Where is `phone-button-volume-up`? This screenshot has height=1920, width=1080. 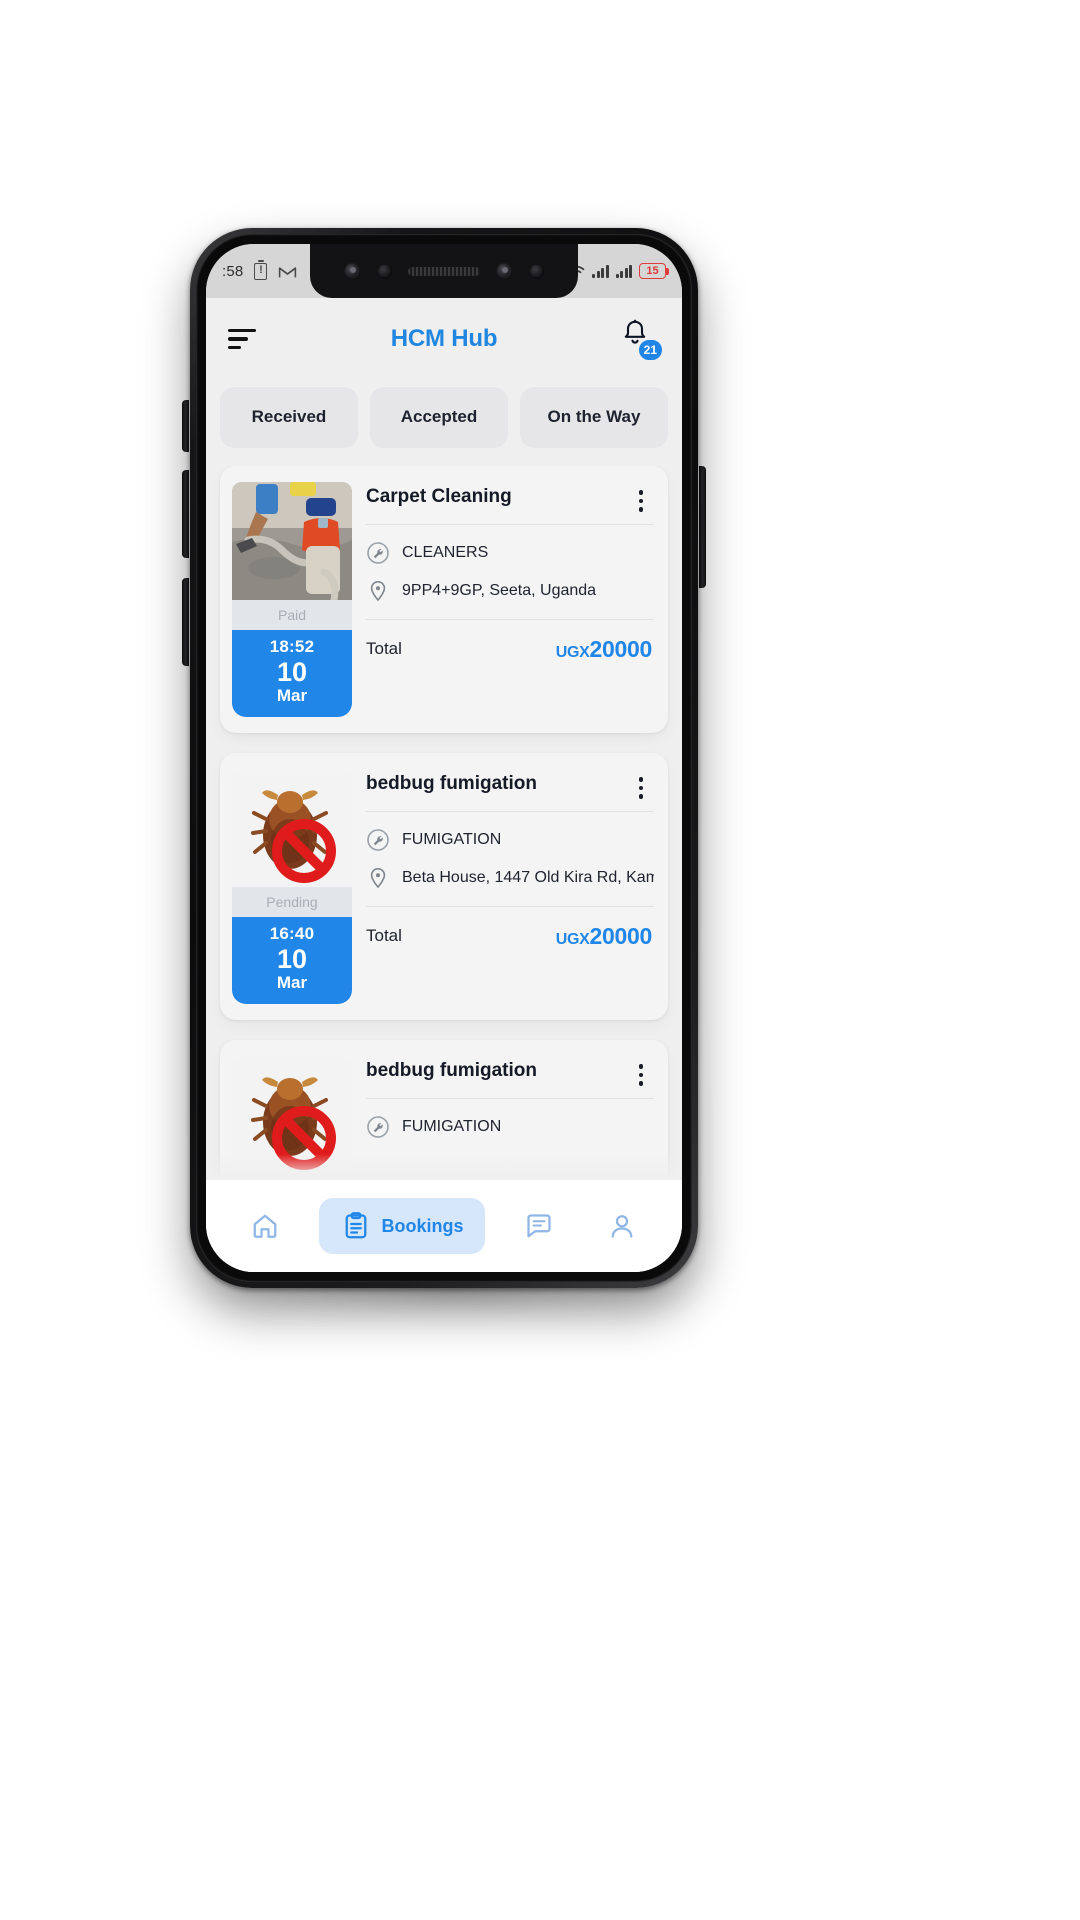
phone-button-volume-up is located at coordinates (185, 514).